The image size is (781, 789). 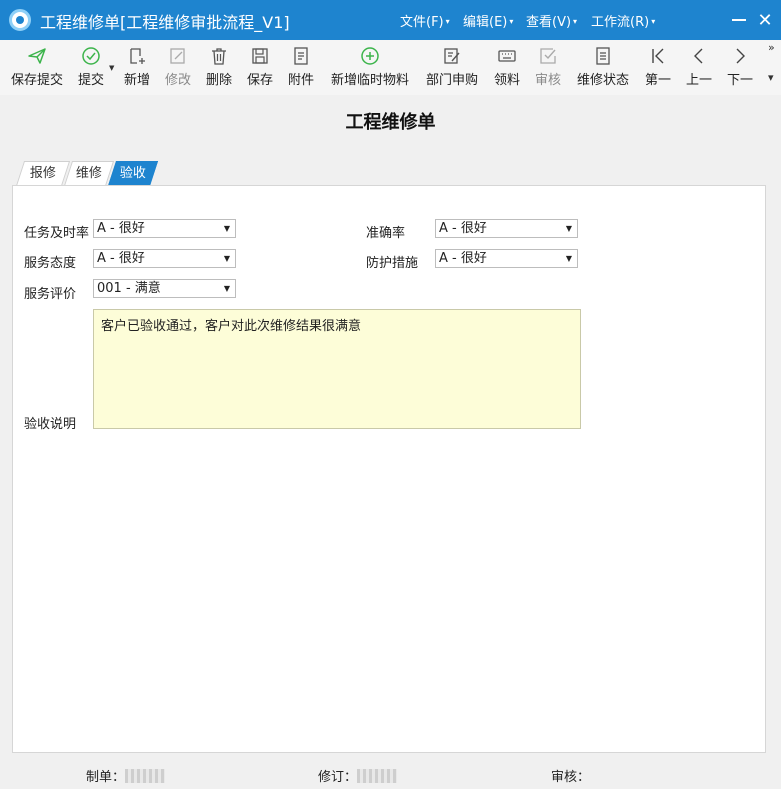 I want to click on edit-icon, so click(x=177, y=56).